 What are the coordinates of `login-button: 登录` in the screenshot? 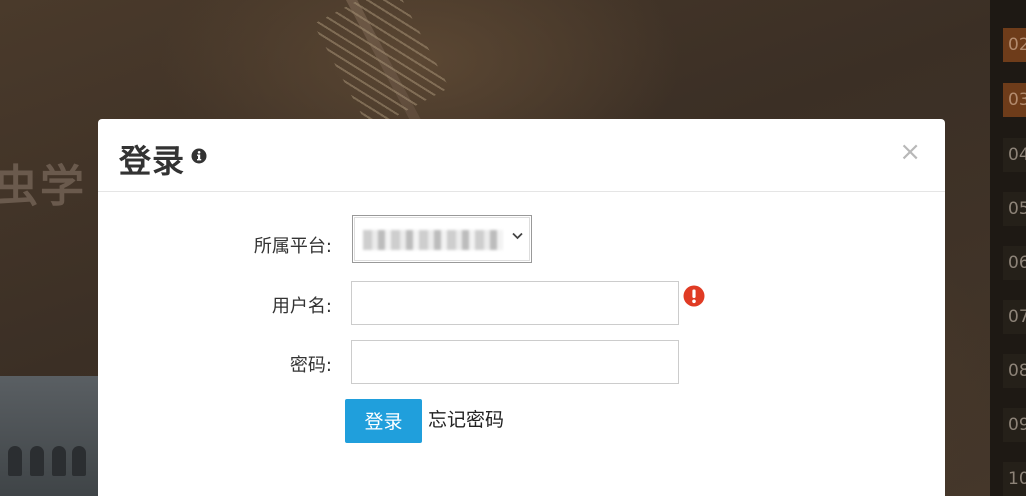 It's located at (383, 421).